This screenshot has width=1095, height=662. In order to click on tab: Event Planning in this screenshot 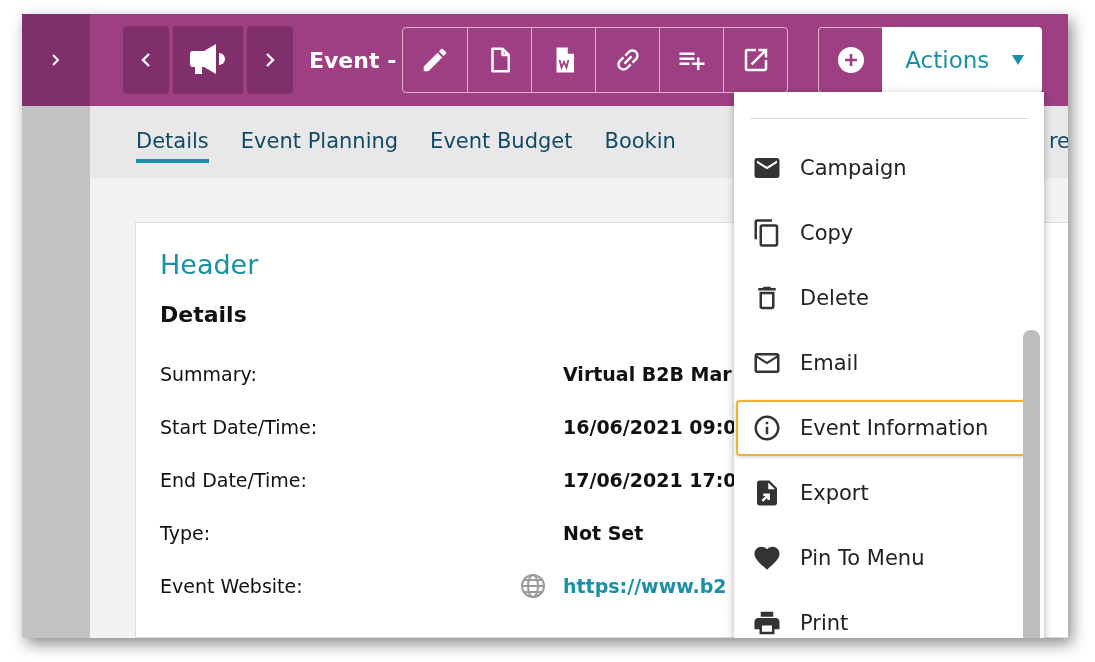, I will do `click(319, 142)`.